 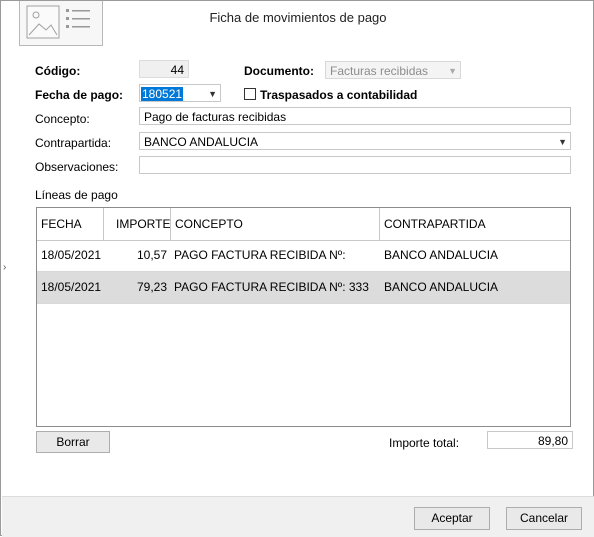 I want to click on borrar-button: Borrar, so click(x=73, y=442).